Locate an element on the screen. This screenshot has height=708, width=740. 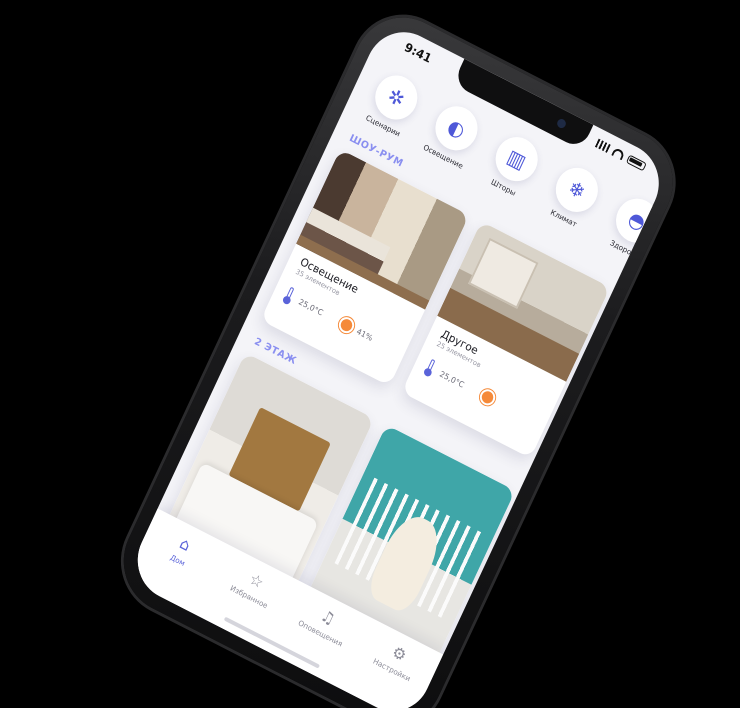
room-stats: 25,0°C is located at coordinates (481, 394).